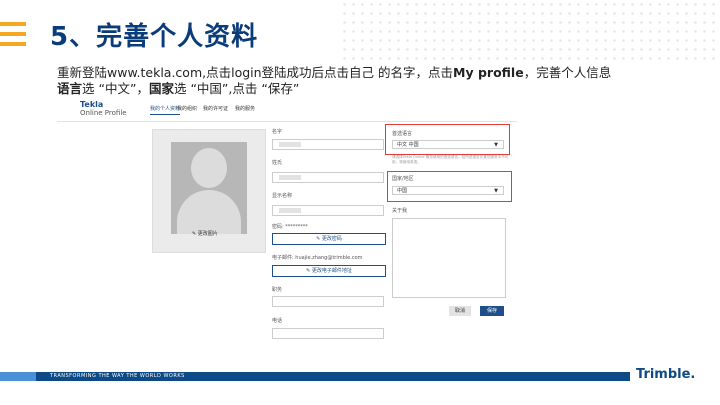 The height and width of the screenshot is (405, 720). Describe the element at coordinates (103, 113) in the screenshot. I see `tekla-logo-subtitle: Online Profile` at that location.